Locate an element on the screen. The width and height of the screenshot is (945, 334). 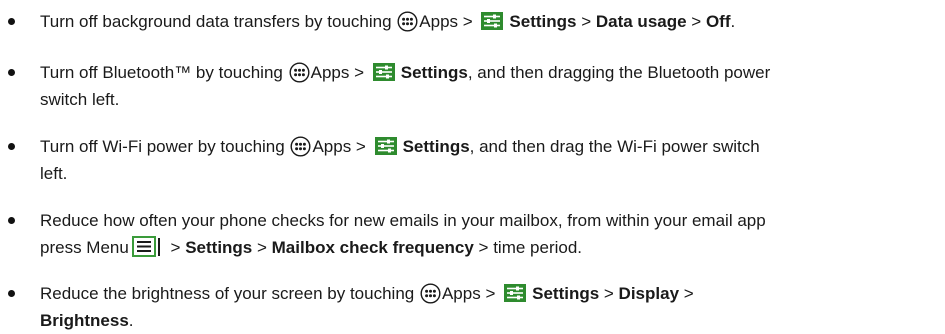
menu-icon is located at coordinates (146, 246).